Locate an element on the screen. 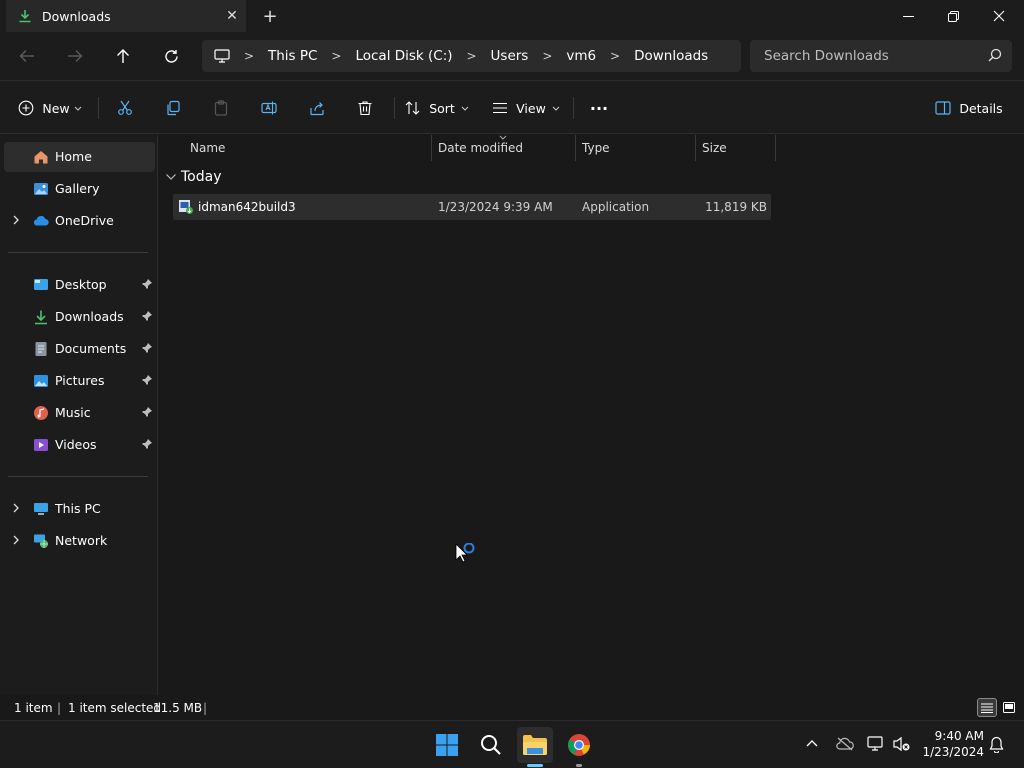  clipboard-icon is located at coordinates (221, 108).